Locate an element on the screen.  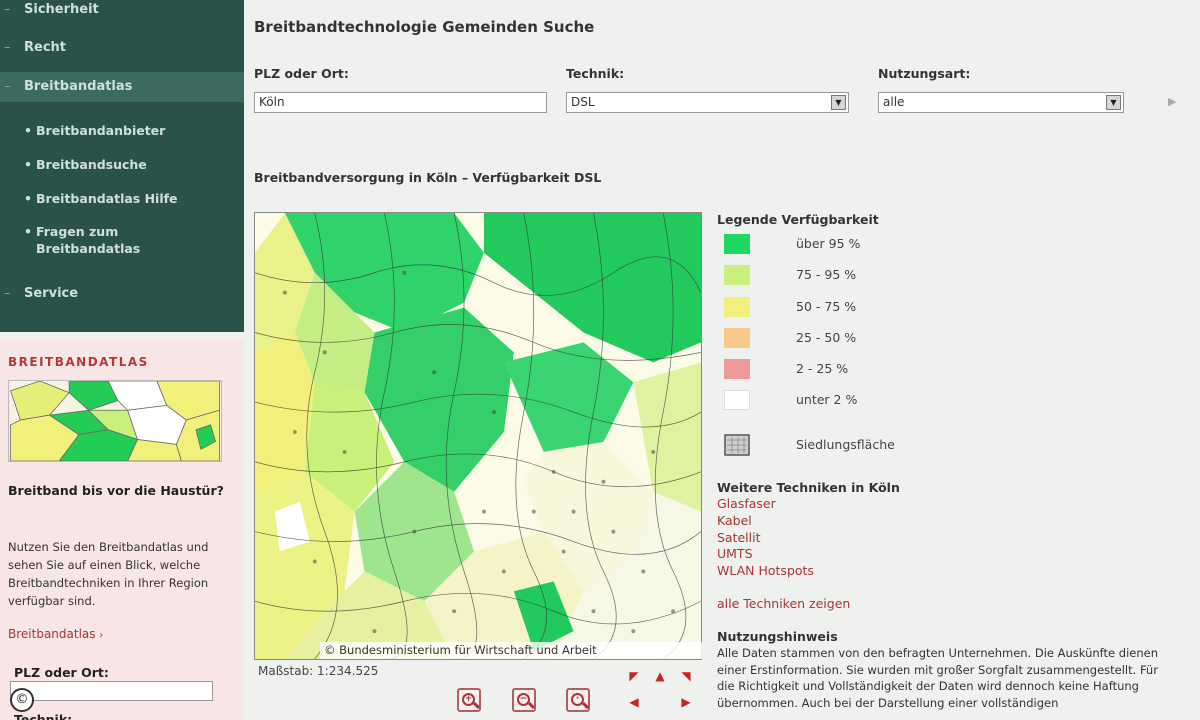
nutzungsart-select: alle ▼ is located at coordinates (1001, 102).